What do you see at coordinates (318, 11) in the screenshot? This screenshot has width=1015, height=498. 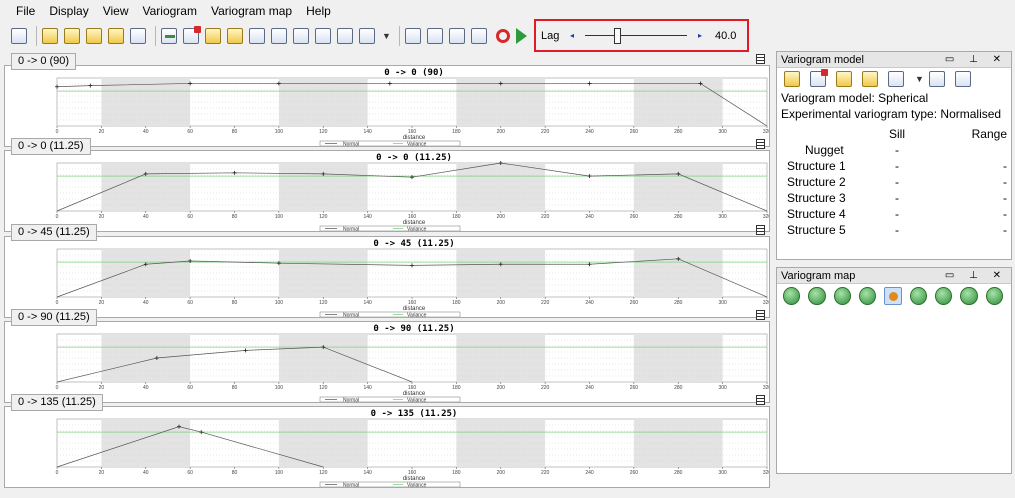 I see `menu-help: Help` at bounding box center [318, 11].